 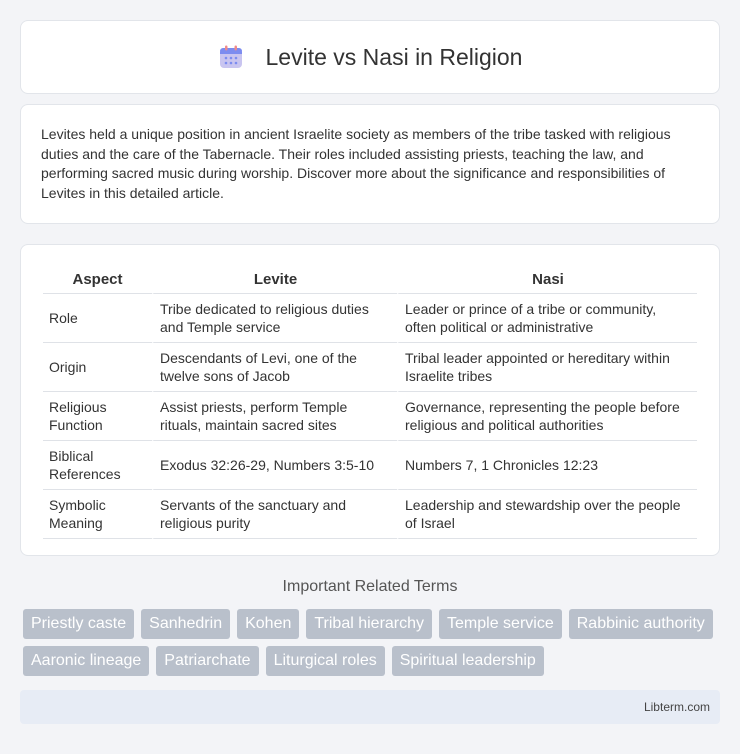 What do you see at coordinates (97, 279) in the screenshot?
I see `header-aspect: Aspect` at bounding box center [97, 279].